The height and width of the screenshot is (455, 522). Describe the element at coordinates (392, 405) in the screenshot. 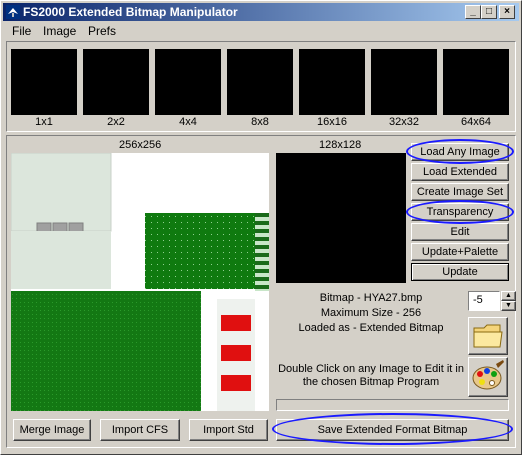

I see `progress-bar` at that location.